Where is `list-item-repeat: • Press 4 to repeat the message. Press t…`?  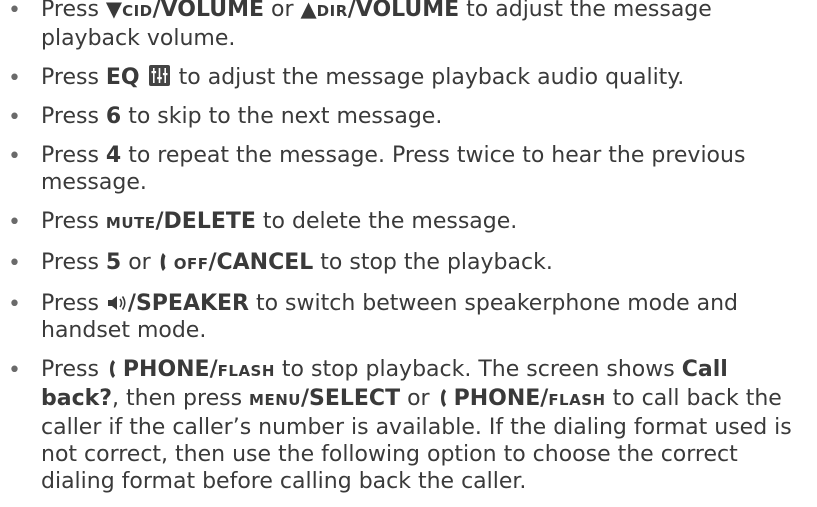 list-item-repeat: • Press 4 to repeat the message. Press t… is located at coordinates (408, 169).